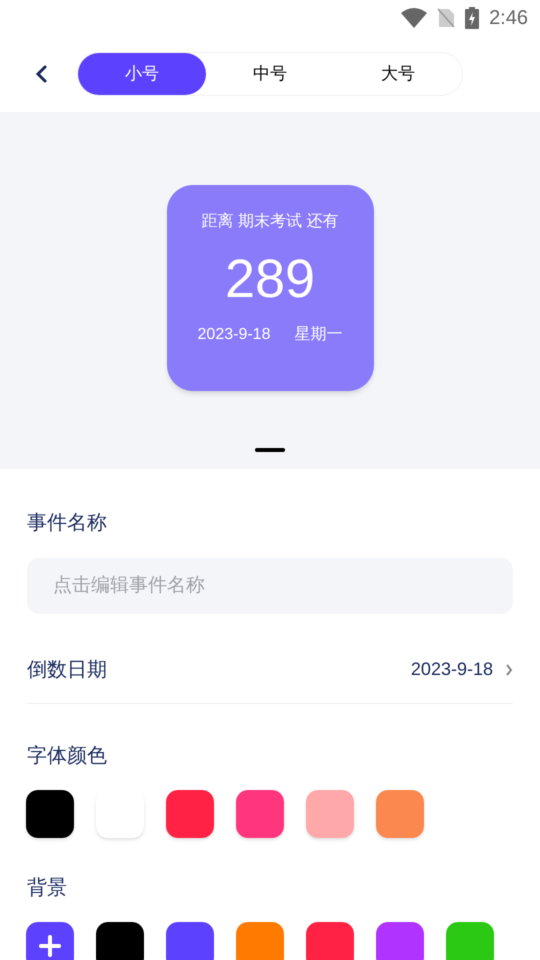 This screenshot has width=540, height=960. What do you see at coordinates (41, 74) in the screenshot?
I see `back-icon` at bounding box center [41, 74].